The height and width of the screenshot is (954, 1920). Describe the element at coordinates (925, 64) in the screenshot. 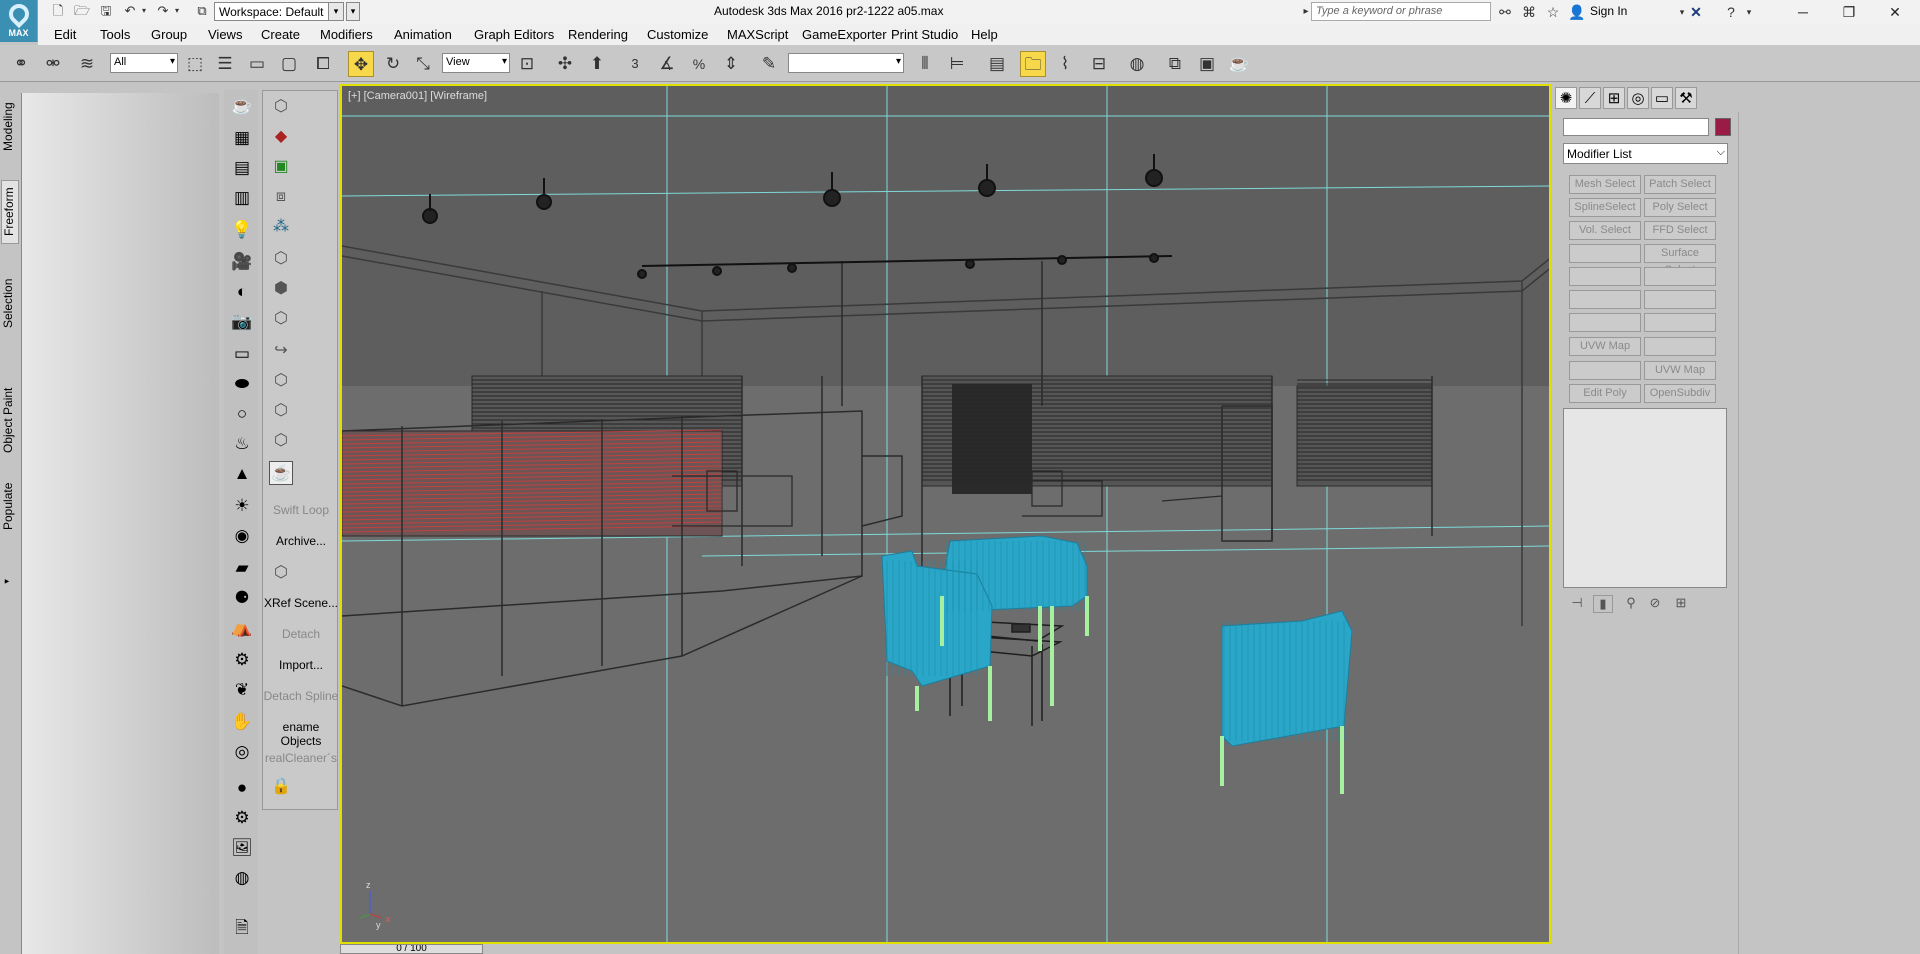

I see `mirror-icon: ⫴` at that location.